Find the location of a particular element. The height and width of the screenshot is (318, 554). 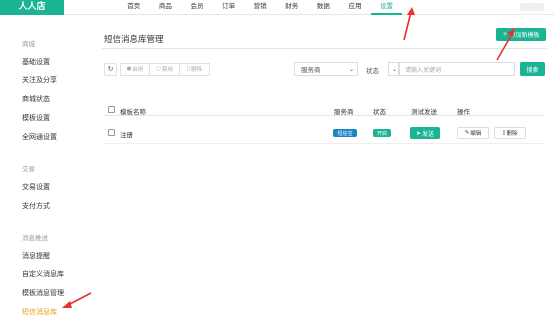

refresh-icon: ↻ is located at coordinates (110, 69).